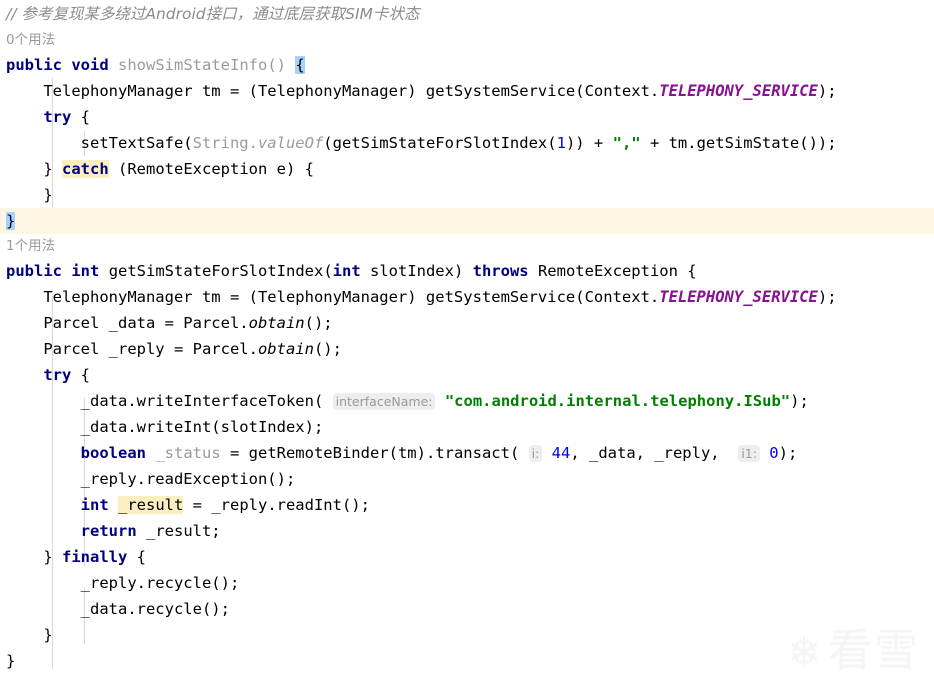 The height and width of the screenshot is (687, 934). Describe the element at coordinates (202, 401) in the screenshot. I see `call-writeinterfacetoken: _data.writeInterfaceToken(` at that location.